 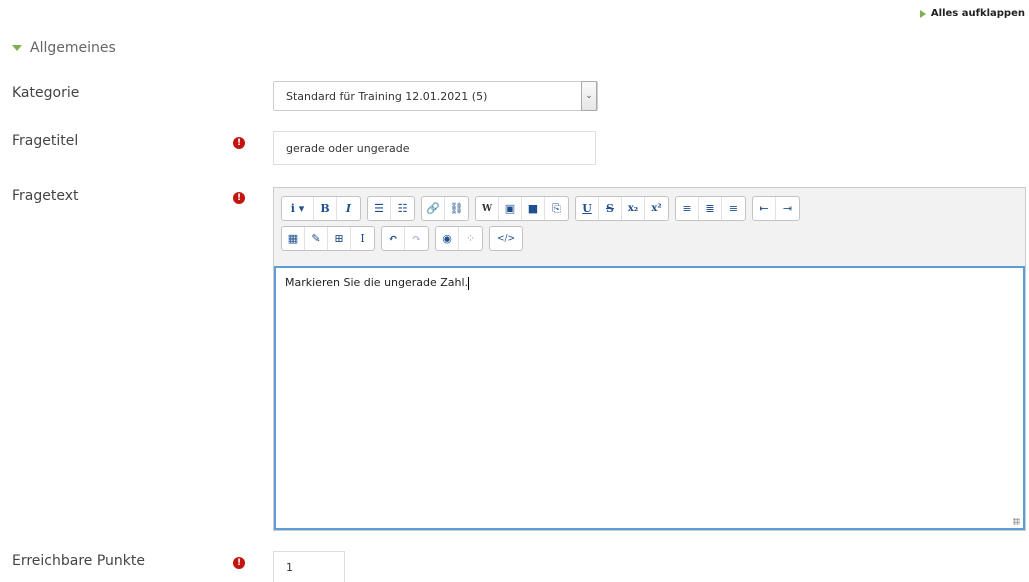 I want to click on toolbar-group-accessibility: ◉ ⁘, so click(x=459, y=238).